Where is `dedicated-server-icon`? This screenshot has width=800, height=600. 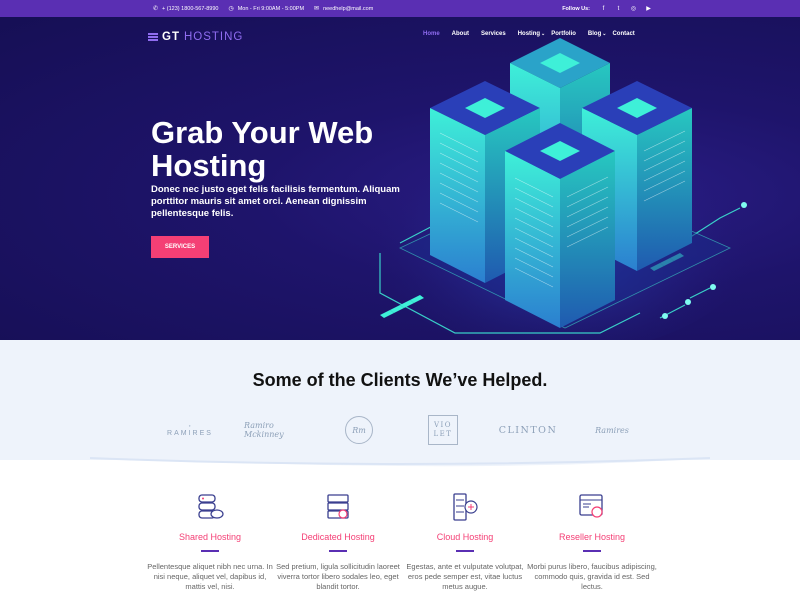
dedicated-server-icon is located at coordinates (338, 506).